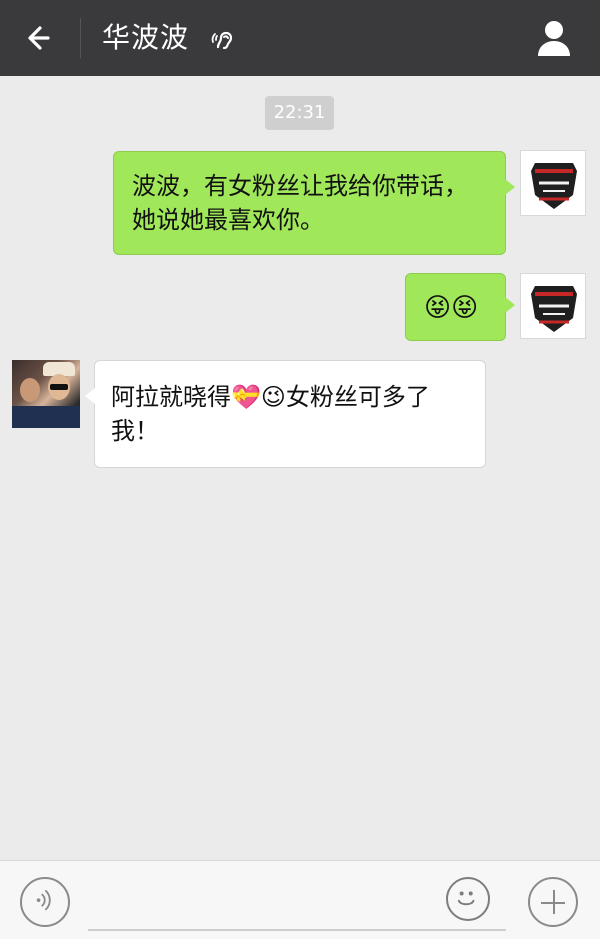  Describe the element at coordinates (309, 203) in the screenshot. I see `message-bubble-self: 波波，有女粉丝让我给你带话，她说她最喜欢你。` at that location.